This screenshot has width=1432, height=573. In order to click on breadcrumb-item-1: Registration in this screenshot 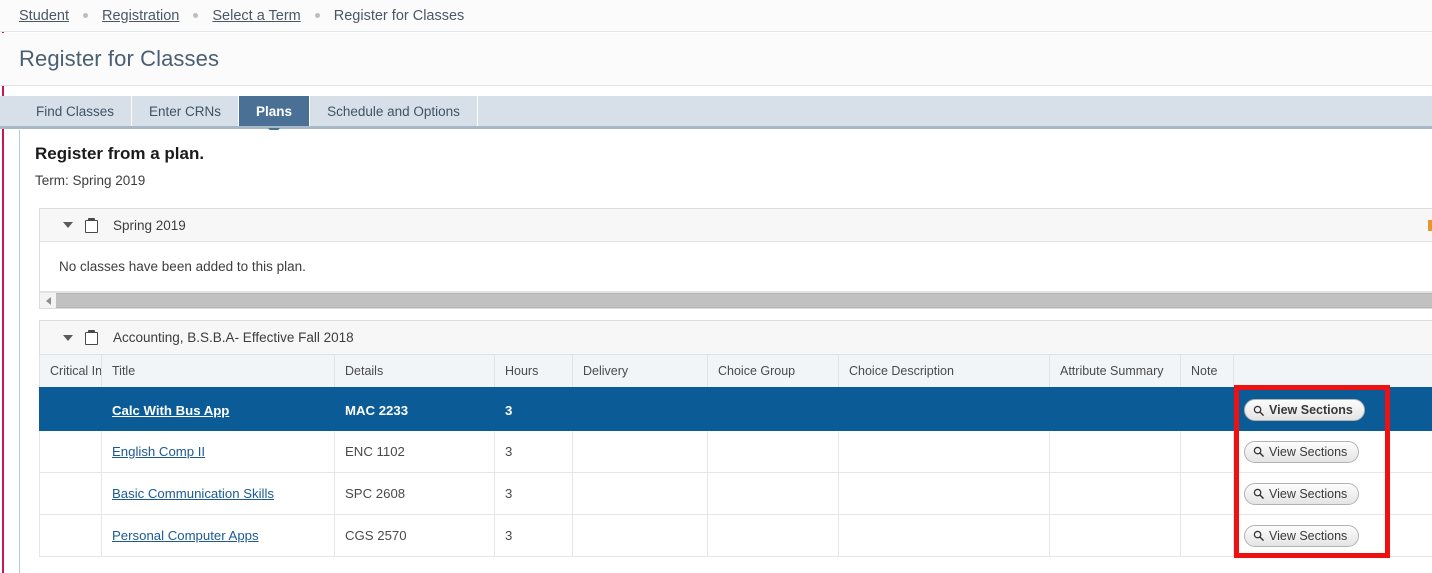, I will do `click(140, 16)`.